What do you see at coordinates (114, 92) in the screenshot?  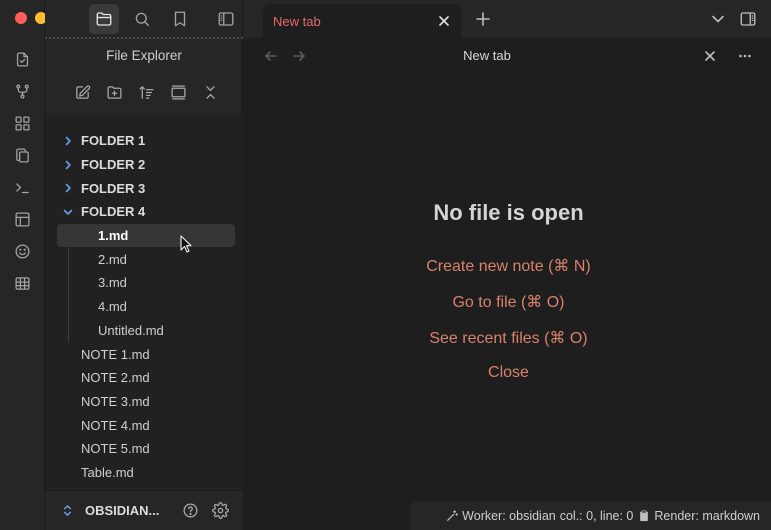 I see `new-folder-icon` at bounding box center [114, 92].